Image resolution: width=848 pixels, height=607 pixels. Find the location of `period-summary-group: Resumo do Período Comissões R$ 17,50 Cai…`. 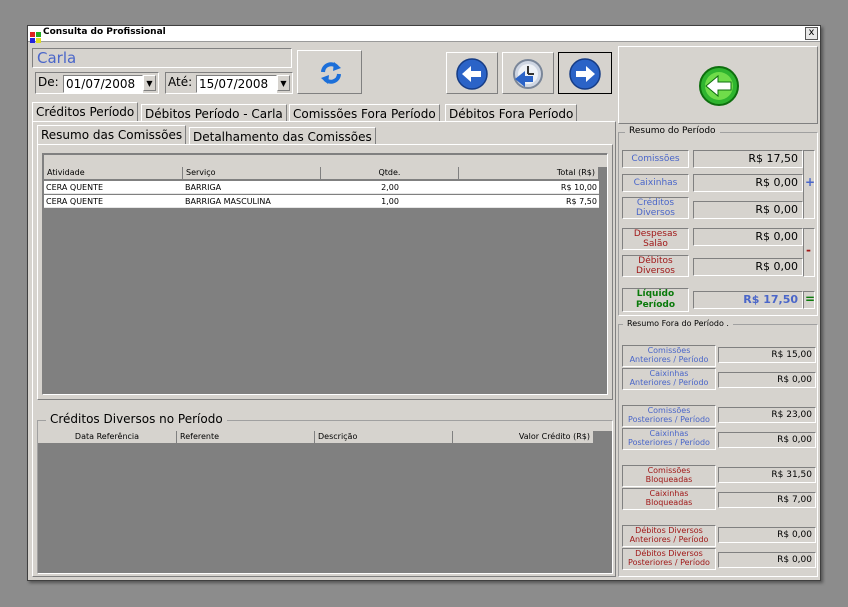

period-summary-group: Resumo do Período Comissões R$ 17,50 Cai… is located at coordinates (718, 221).